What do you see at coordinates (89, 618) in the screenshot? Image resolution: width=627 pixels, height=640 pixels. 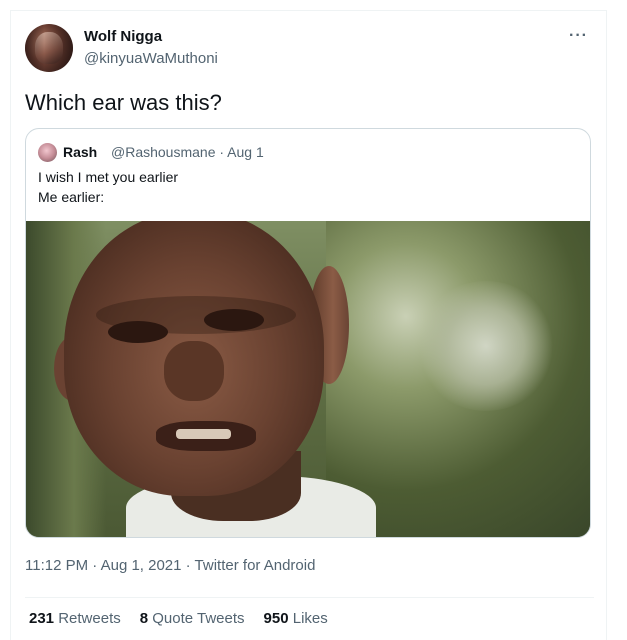 I see `retweets-label: Retweets` at bounding box center [89, 618].